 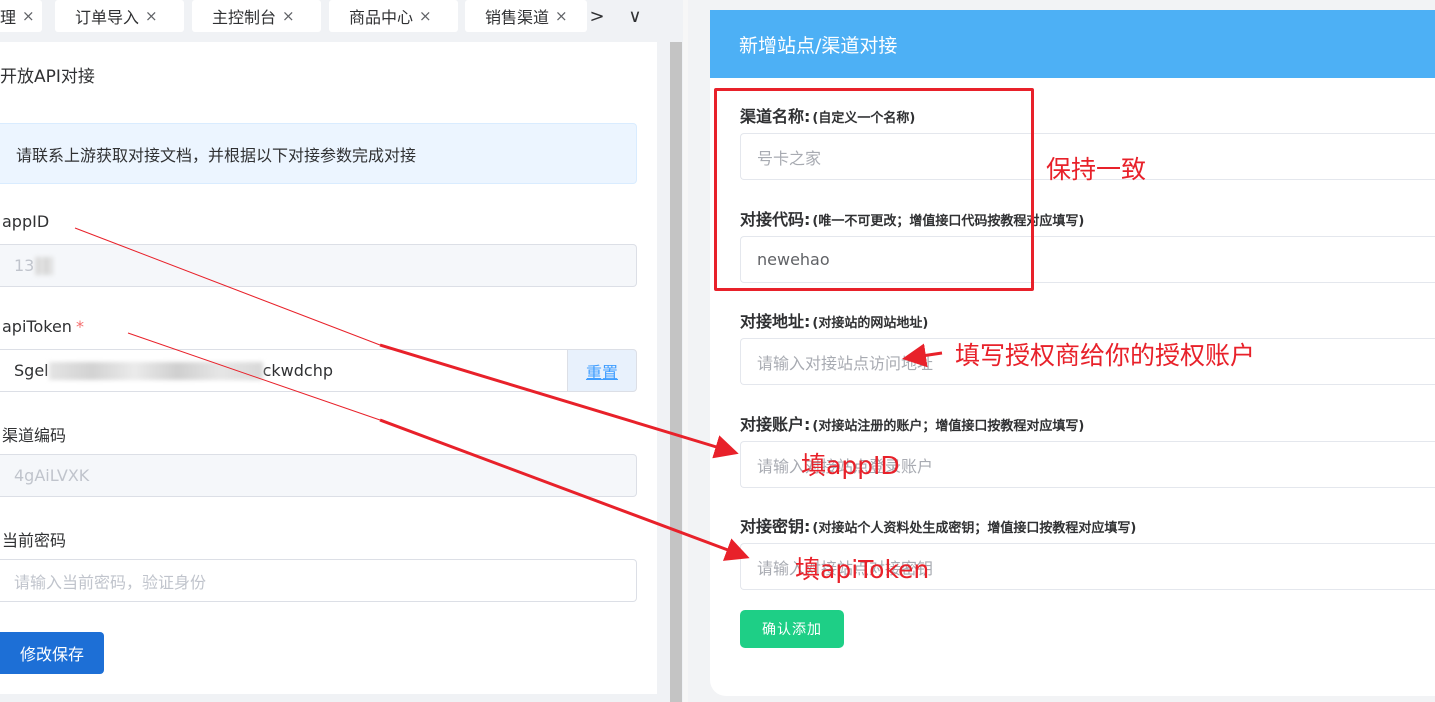 What do you see at coordinates (110, 582) in the screenshot?
I see `password-placeholder: 请输入当前密码，验证身份` at bounding box center [110, 582].